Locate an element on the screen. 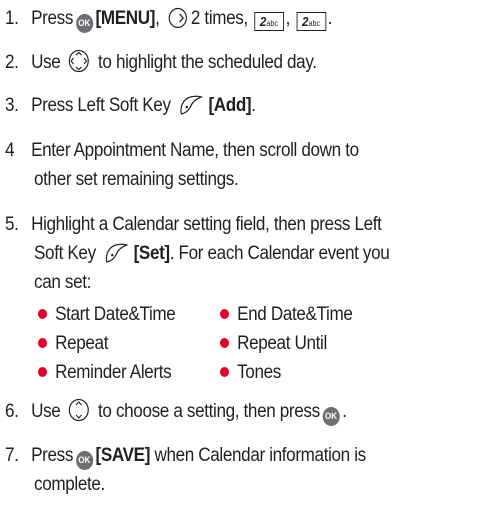 The image size is (477, 518). set-label: [Set] is located at coordinates (152, 253).